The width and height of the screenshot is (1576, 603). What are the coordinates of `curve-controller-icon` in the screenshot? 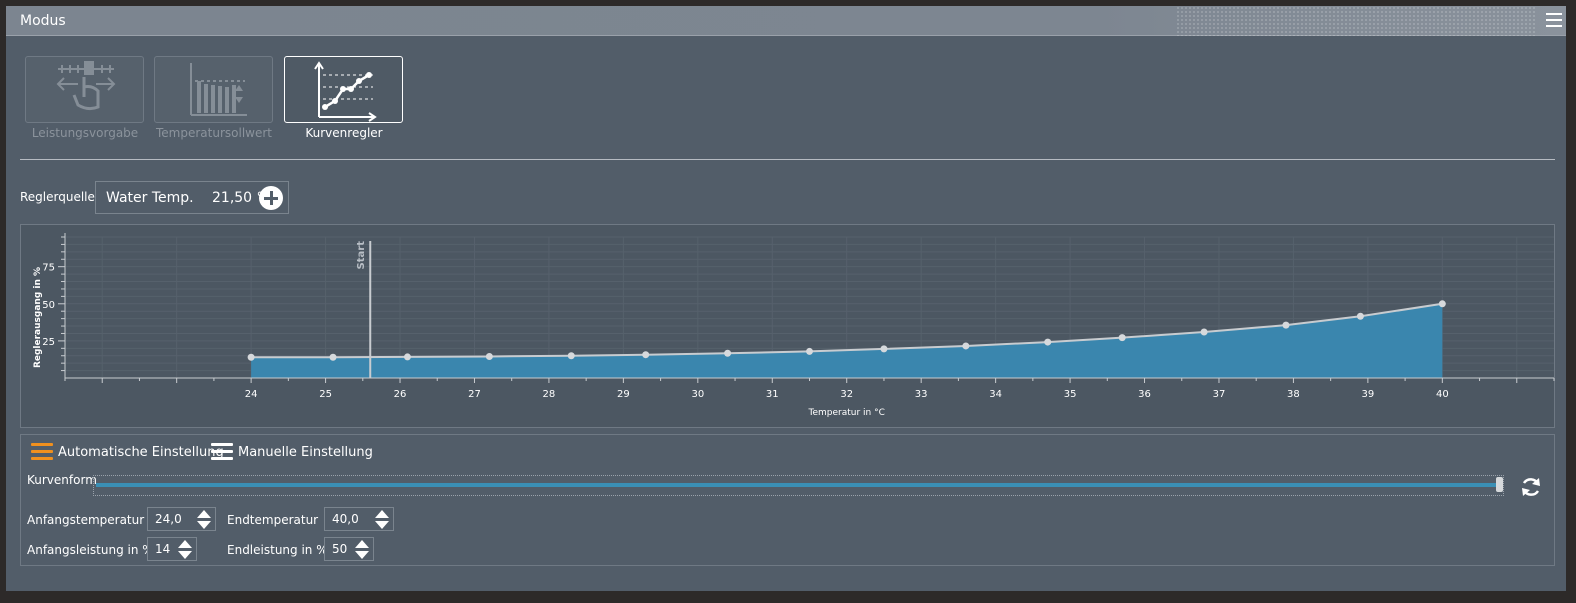 It's located at (345, 91).